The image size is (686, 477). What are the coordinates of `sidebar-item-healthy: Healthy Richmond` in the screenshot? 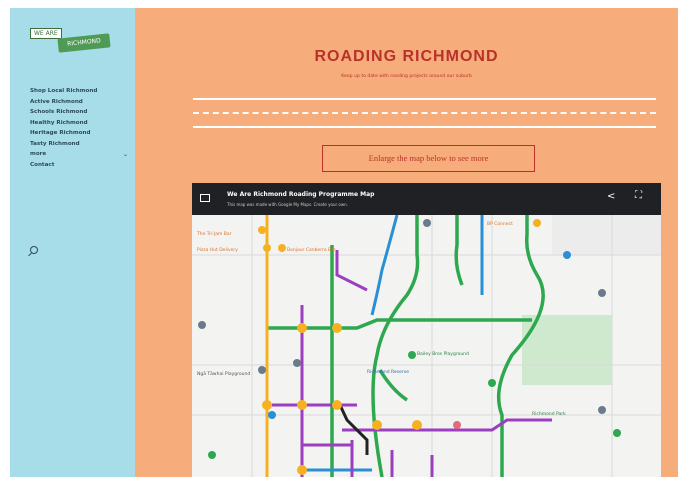 It's located at (79, 125).